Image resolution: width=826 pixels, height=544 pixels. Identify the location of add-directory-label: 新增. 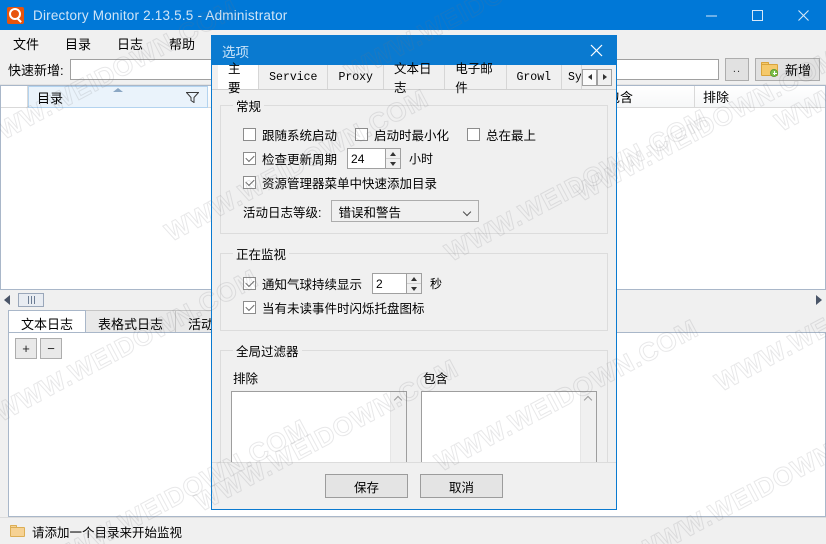
(797, 70).